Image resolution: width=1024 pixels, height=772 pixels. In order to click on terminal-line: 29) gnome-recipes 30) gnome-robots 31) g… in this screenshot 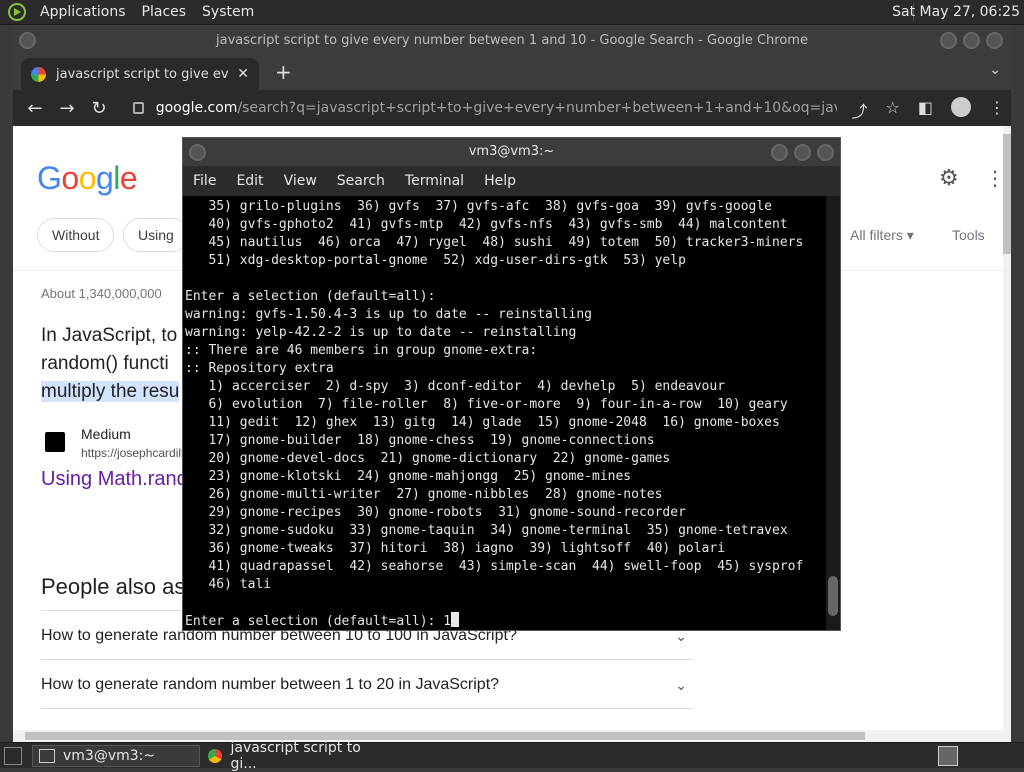, I will do `click(435, 512)`.